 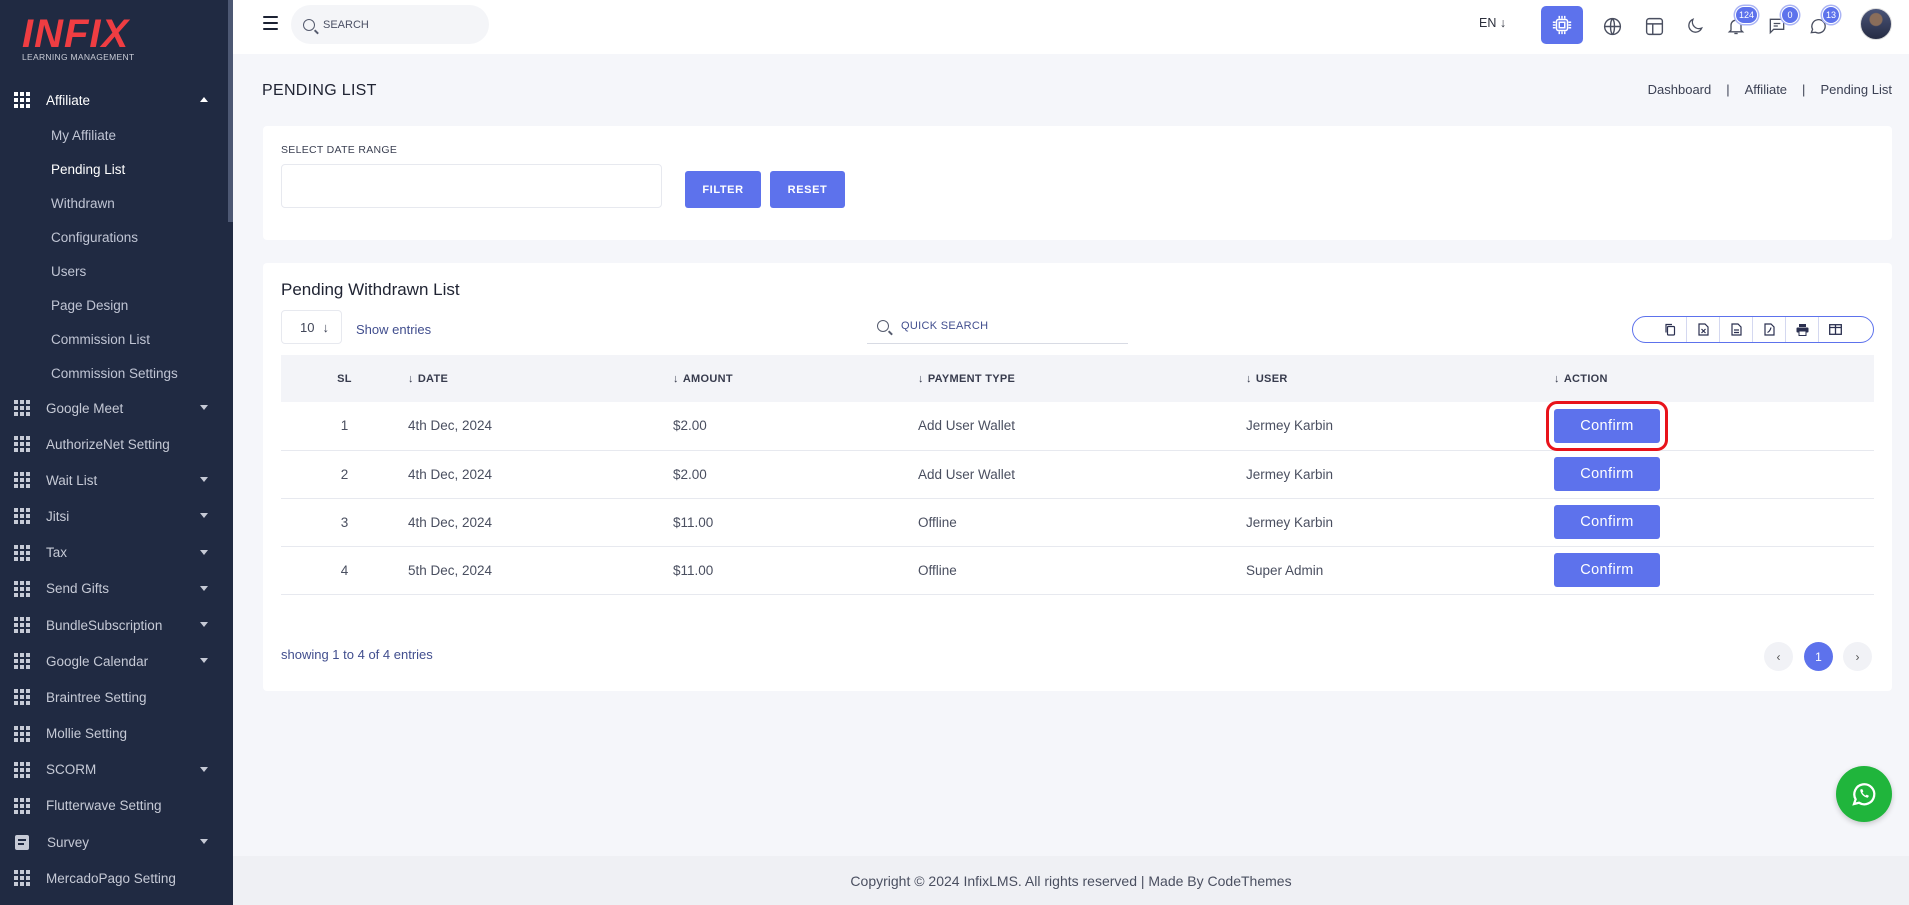 What do you see at coordinates (22, 842) in the screenshot?
I see `survey-icon` at bounding box center [22, 842].